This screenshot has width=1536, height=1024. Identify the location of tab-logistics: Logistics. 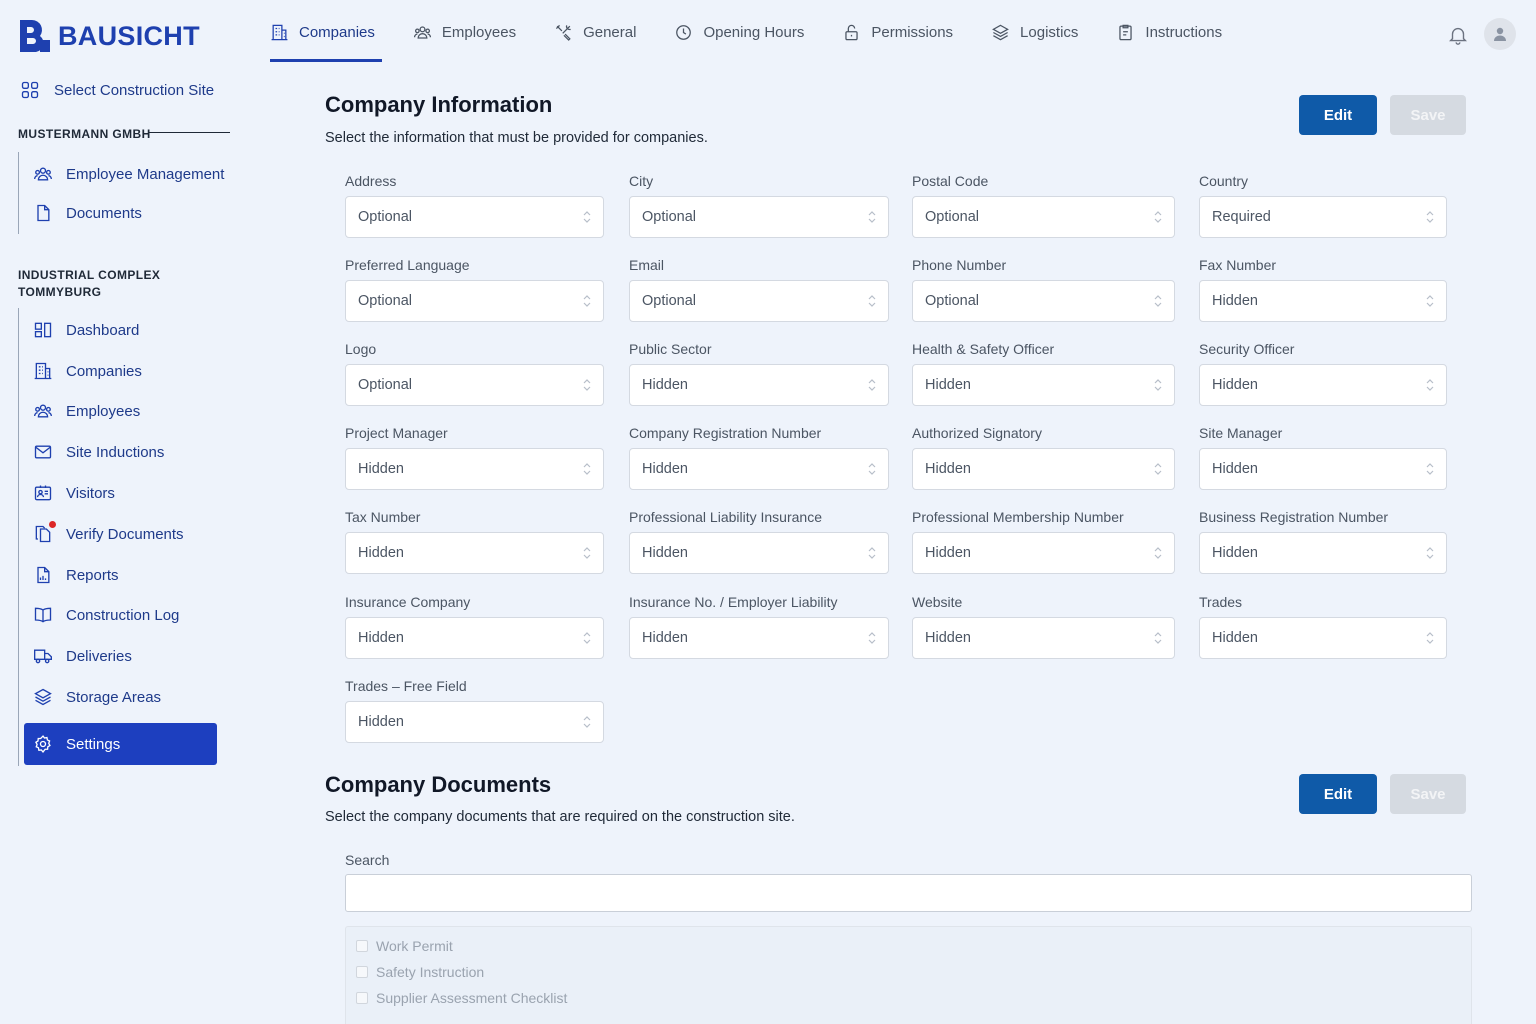
(1034, 32).